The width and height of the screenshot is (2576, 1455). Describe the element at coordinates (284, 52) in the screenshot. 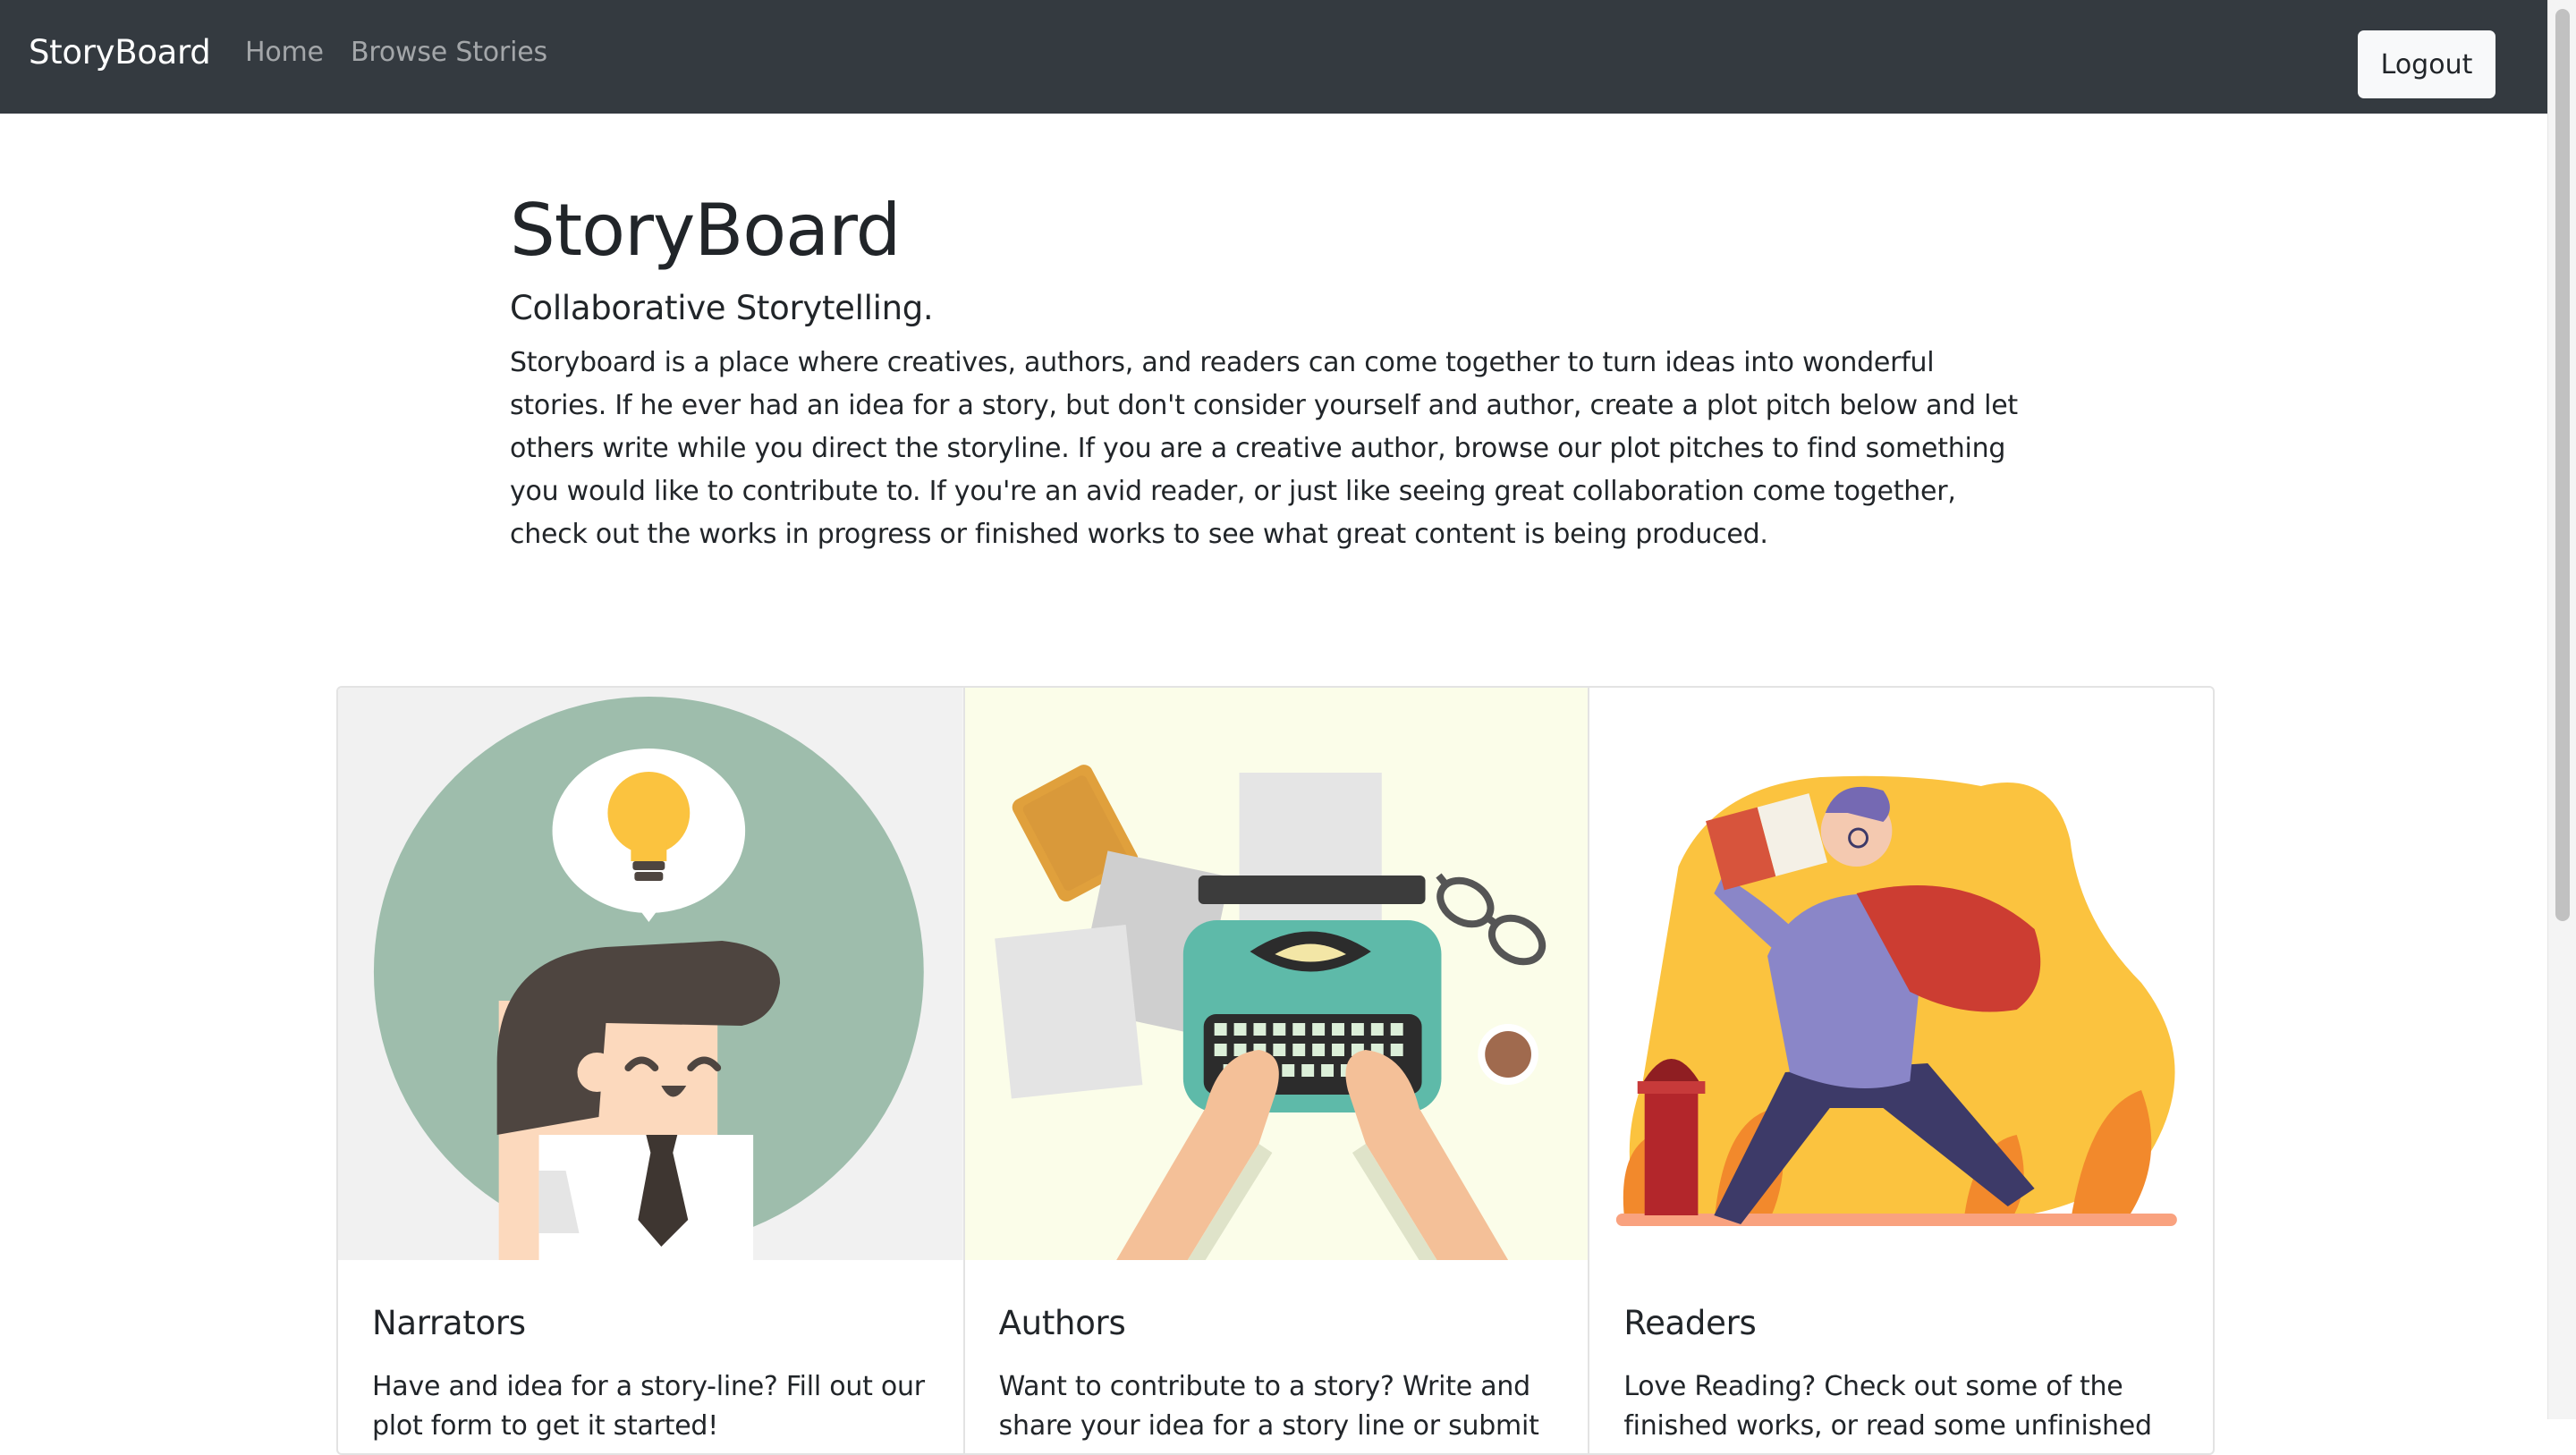

I see `nav-link-home: Home` at that location.